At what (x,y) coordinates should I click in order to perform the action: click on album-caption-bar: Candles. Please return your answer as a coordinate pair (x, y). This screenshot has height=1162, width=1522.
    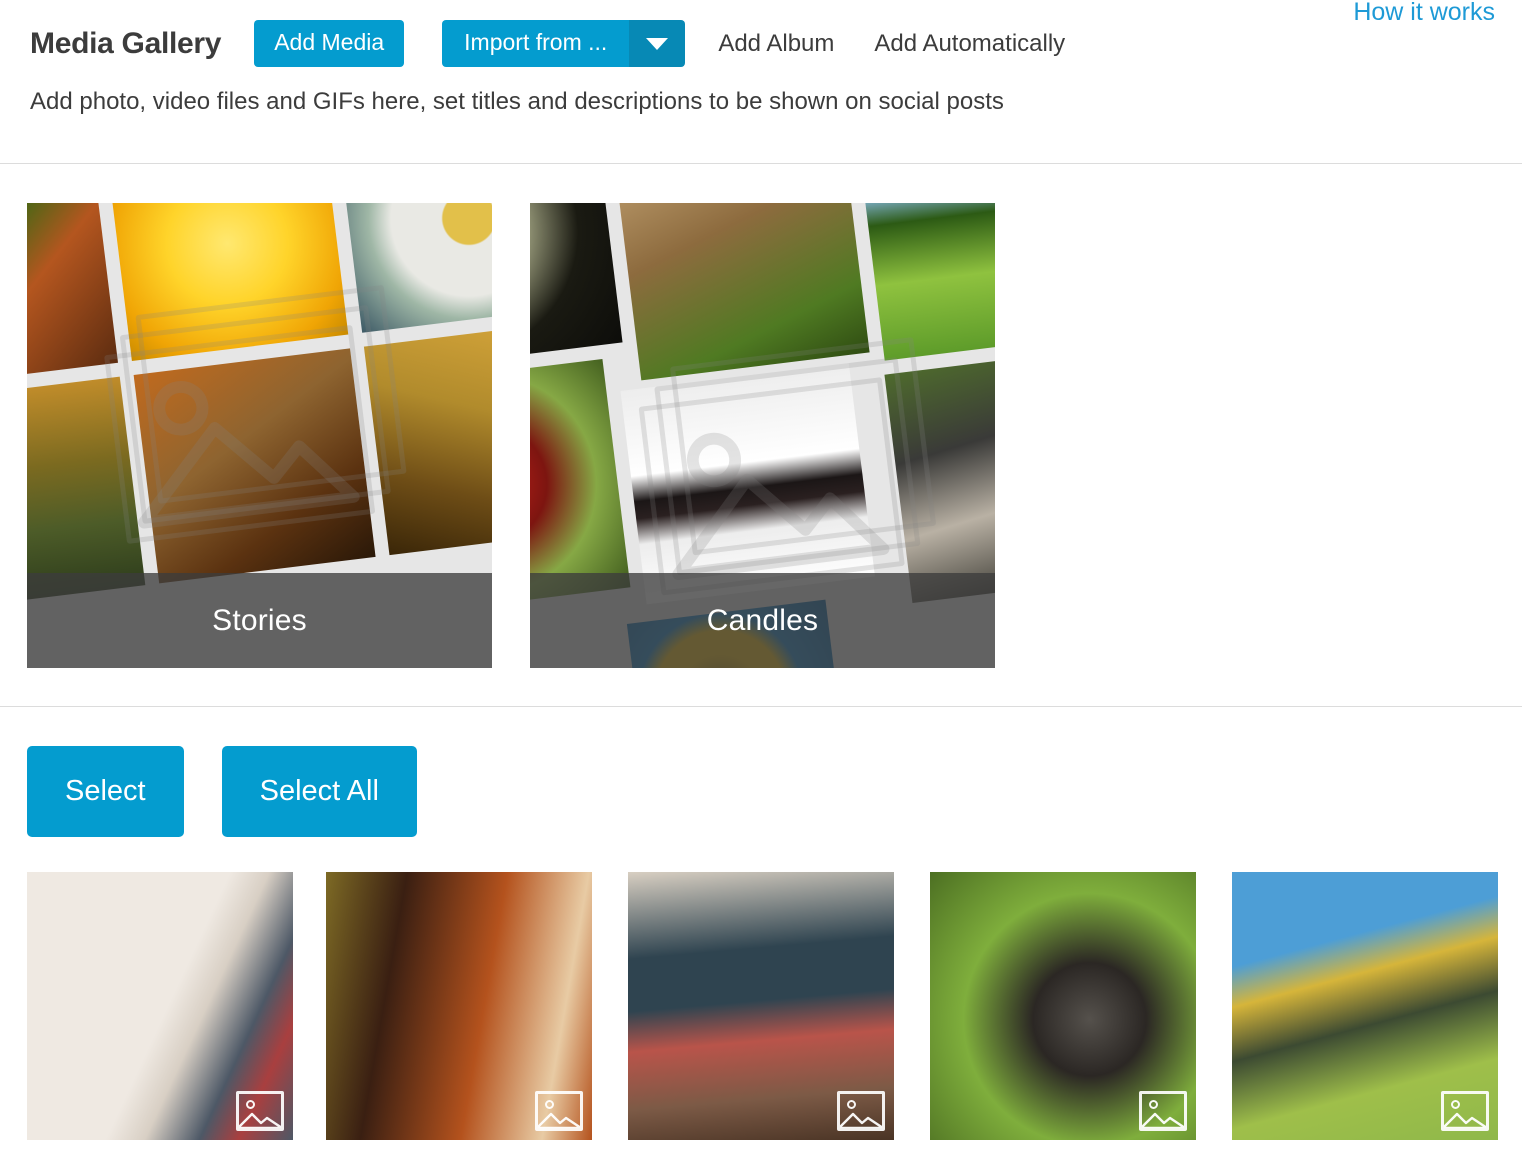
    Looking at the image, I should click on (762, 620).